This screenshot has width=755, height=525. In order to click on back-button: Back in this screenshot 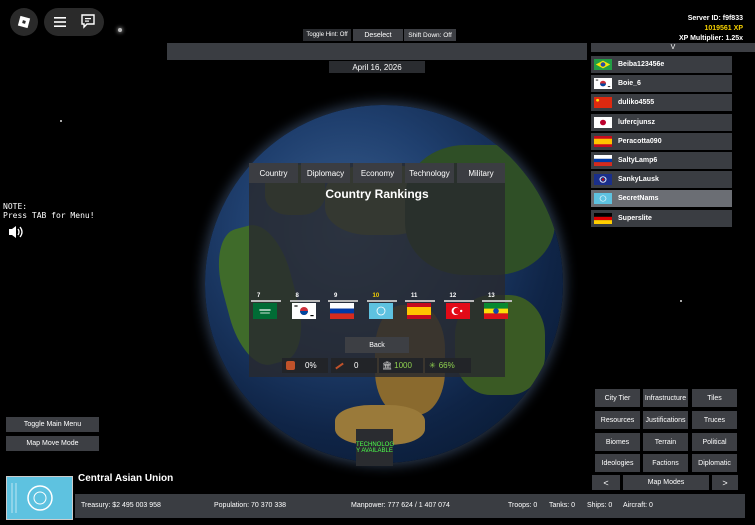, I will do `click(377, 345)`.